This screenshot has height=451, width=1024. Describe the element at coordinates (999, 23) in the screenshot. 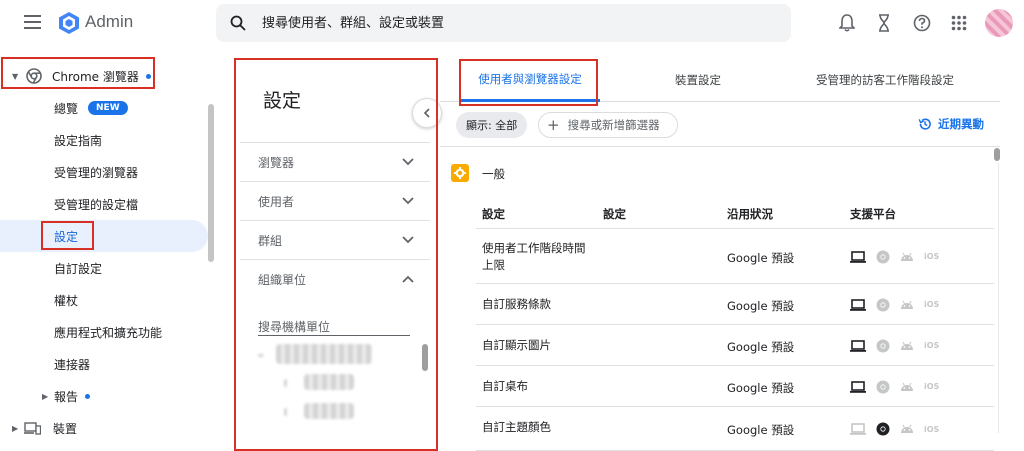

I see `avatar` at that location.